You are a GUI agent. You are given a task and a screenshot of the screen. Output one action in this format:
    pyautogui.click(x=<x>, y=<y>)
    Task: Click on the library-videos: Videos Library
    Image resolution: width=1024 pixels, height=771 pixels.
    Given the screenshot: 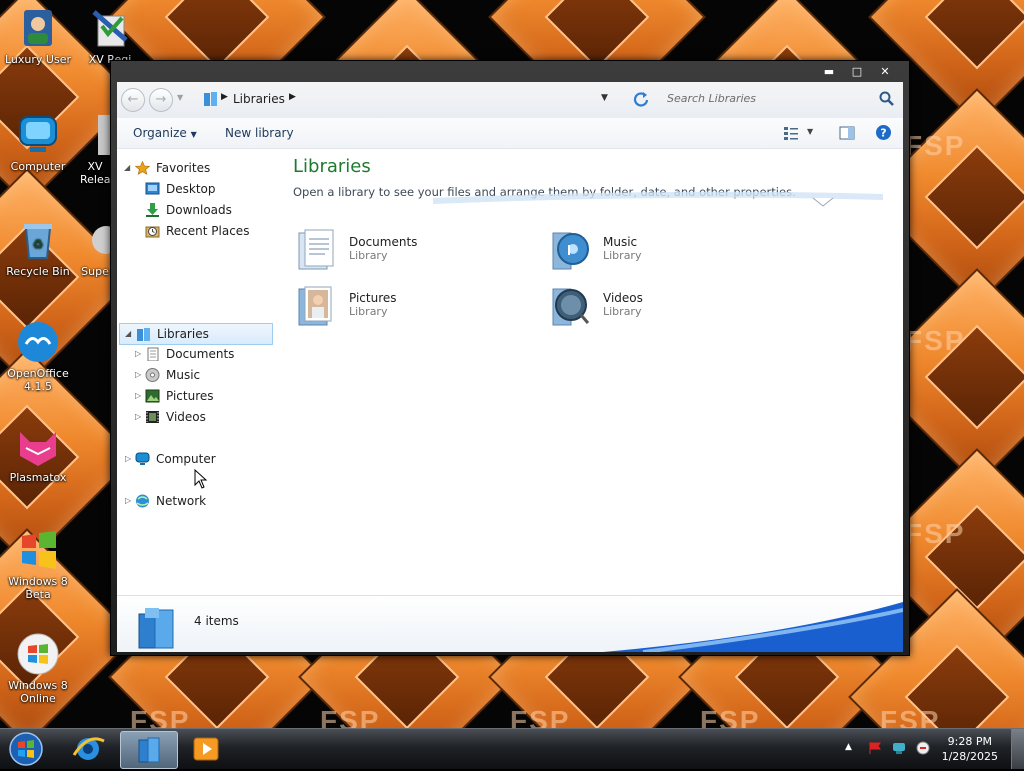 What is the action you would take?
    pyautogui.click(x=661, y=307)
    